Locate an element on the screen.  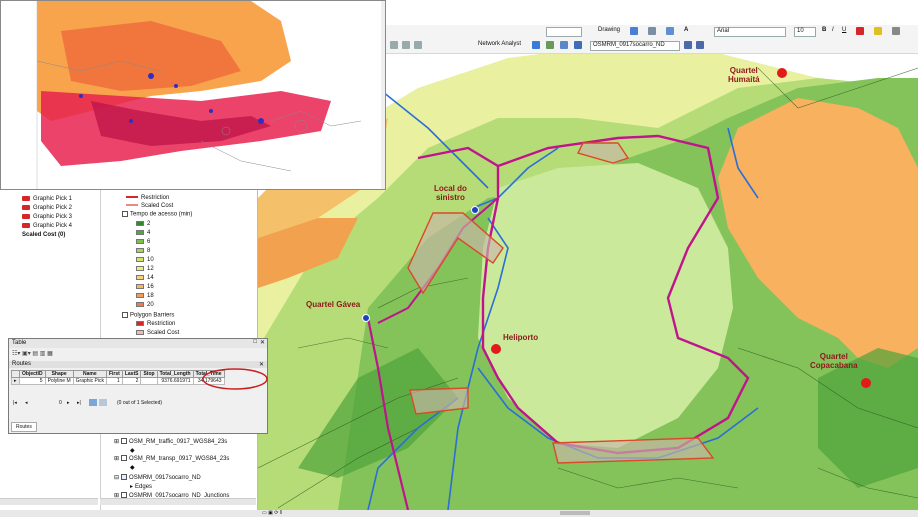
last-record-icon: ▸| is located at coordinates (79, 403).